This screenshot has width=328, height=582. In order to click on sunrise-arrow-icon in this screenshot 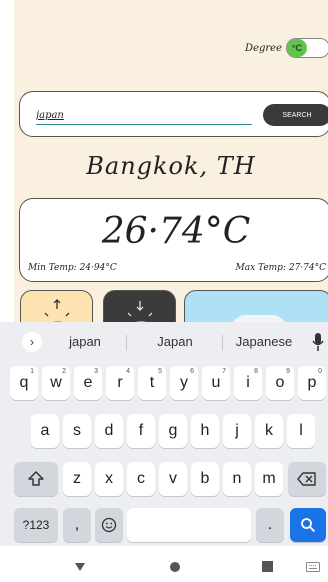, I will do `click(57, 308)`.